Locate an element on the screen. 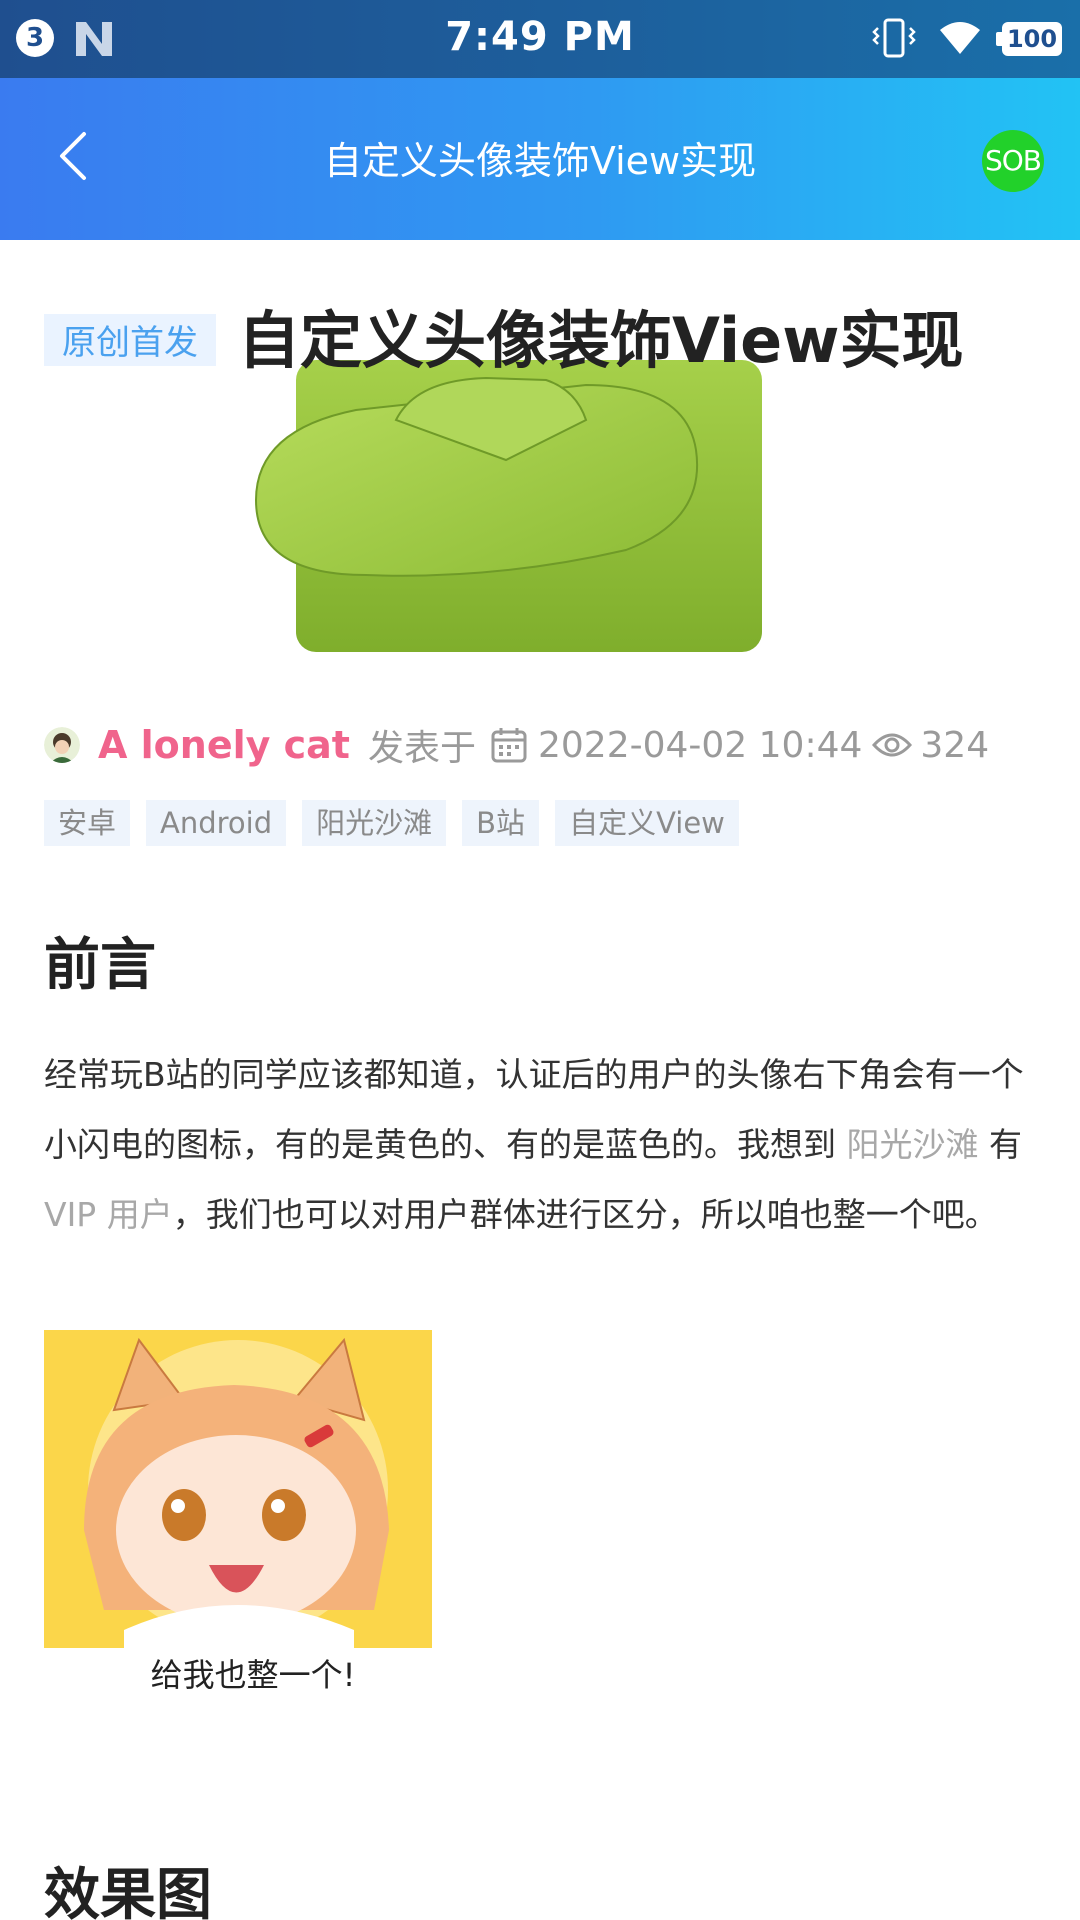  calendar-icon is located at coordinates (509, 745).